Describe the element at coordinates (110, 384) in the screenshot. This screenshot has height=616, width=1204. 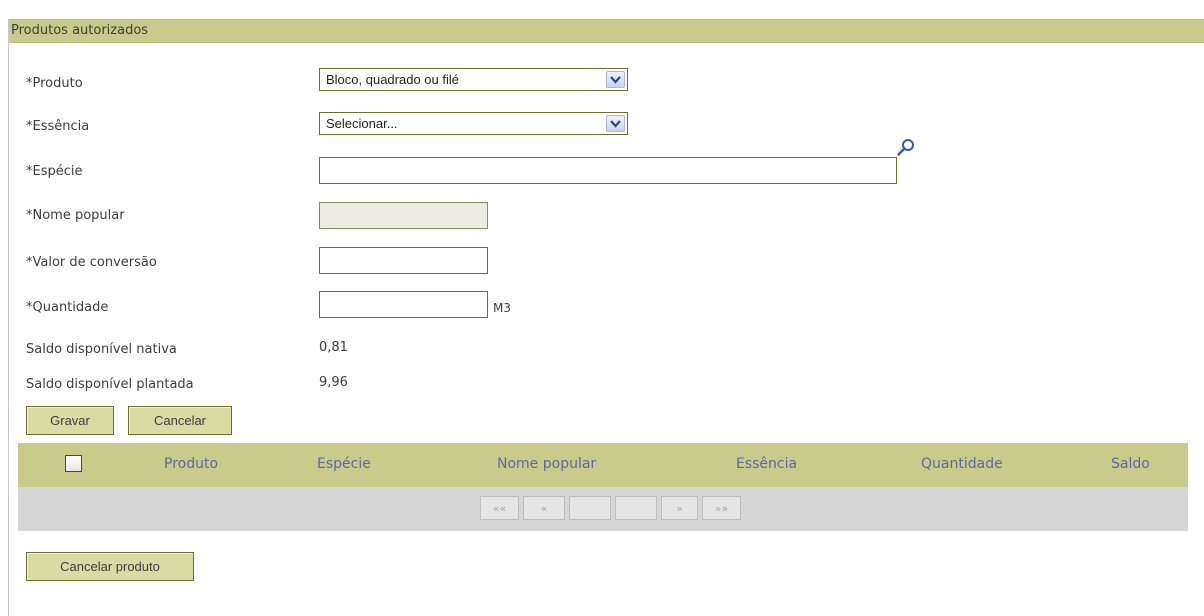
I see `saldo-plantada-label: Saldo disponível plantada` at that location.